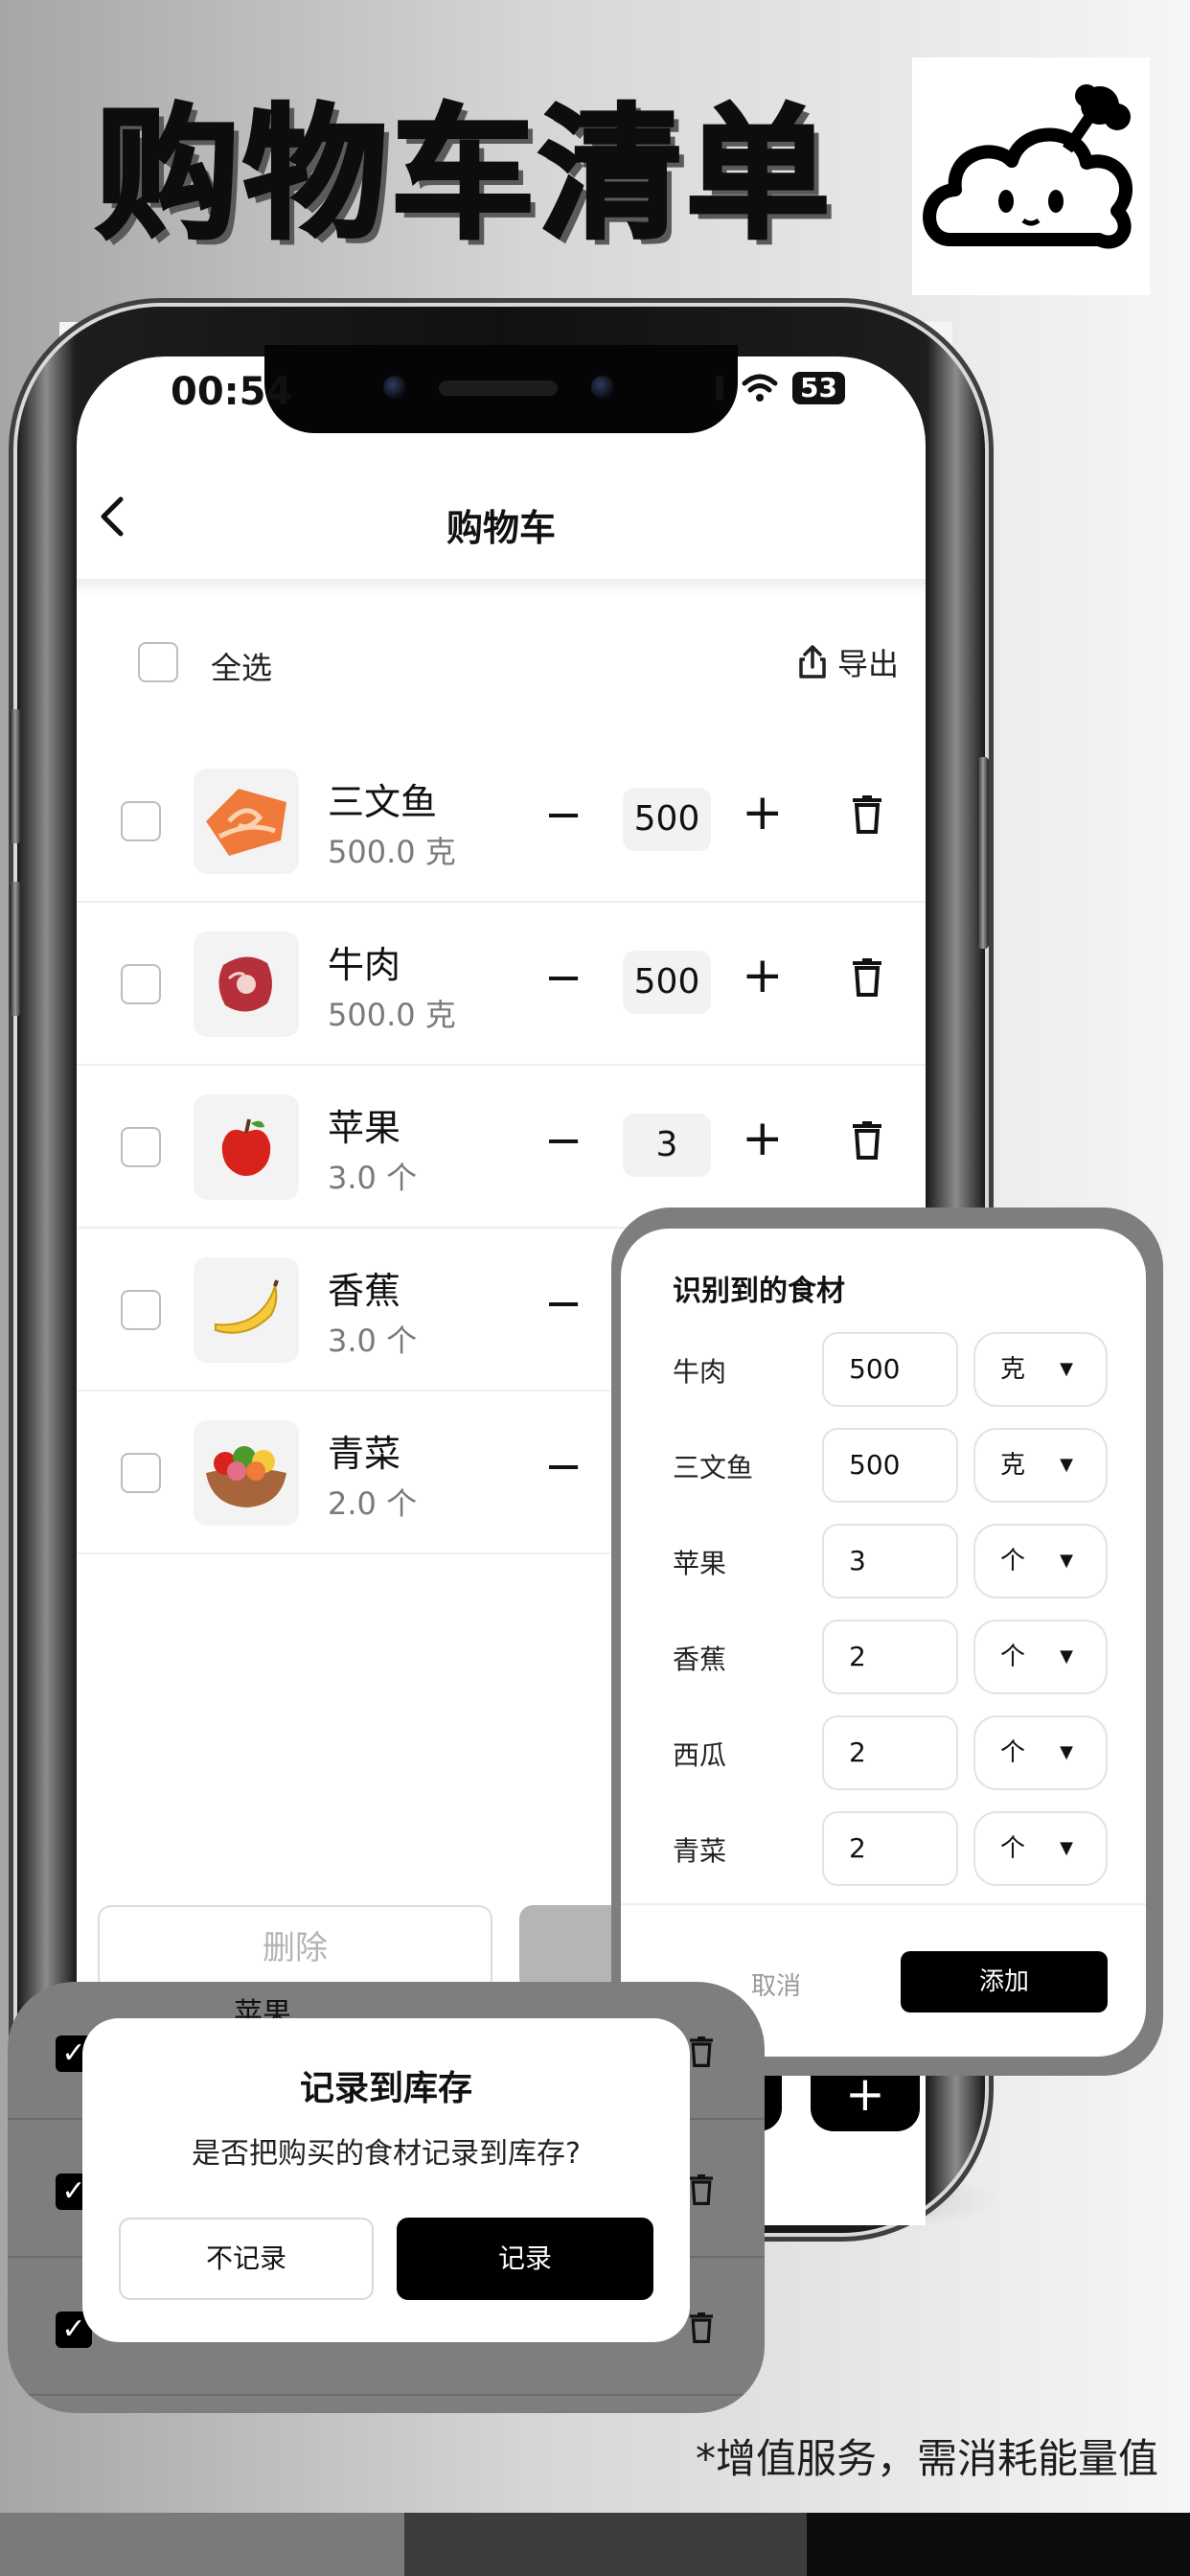  Describe the element at coordinates (700, 1372) in the screenshot. I see `ingredient-name: 牛肉` at that location.